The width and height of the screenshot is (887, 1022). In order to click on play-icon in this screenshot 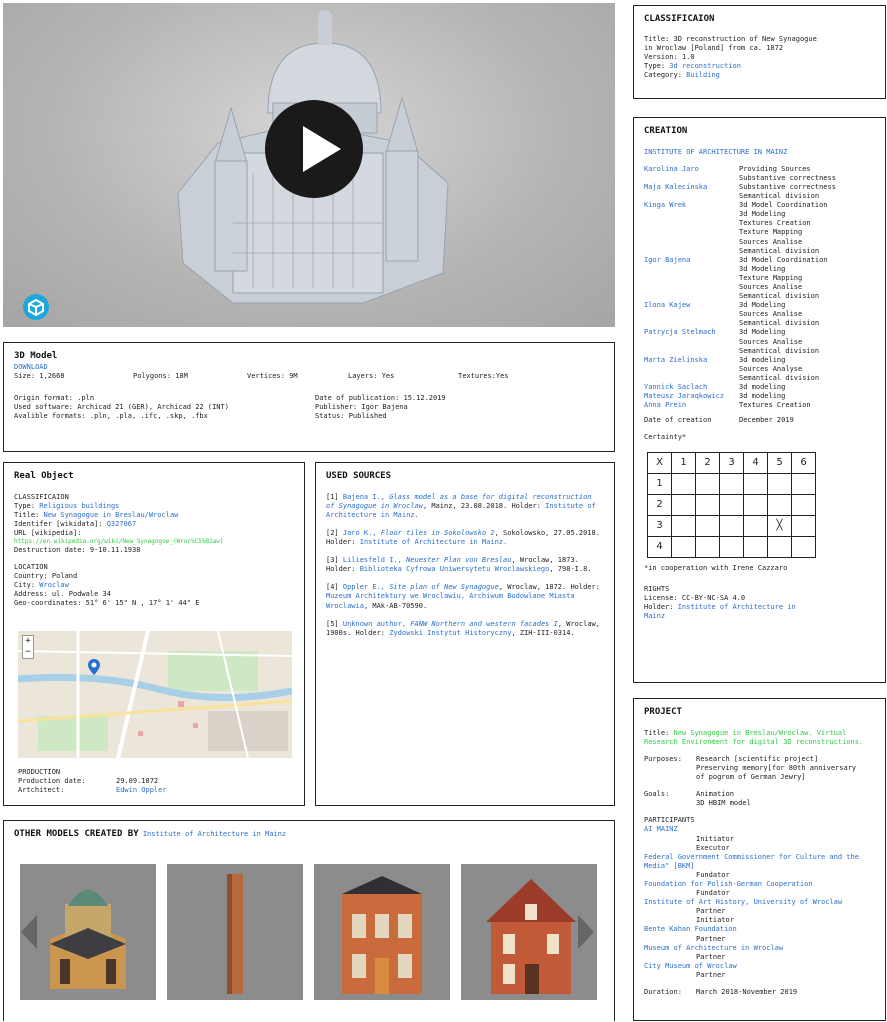, I will do `click(322, 149)`.